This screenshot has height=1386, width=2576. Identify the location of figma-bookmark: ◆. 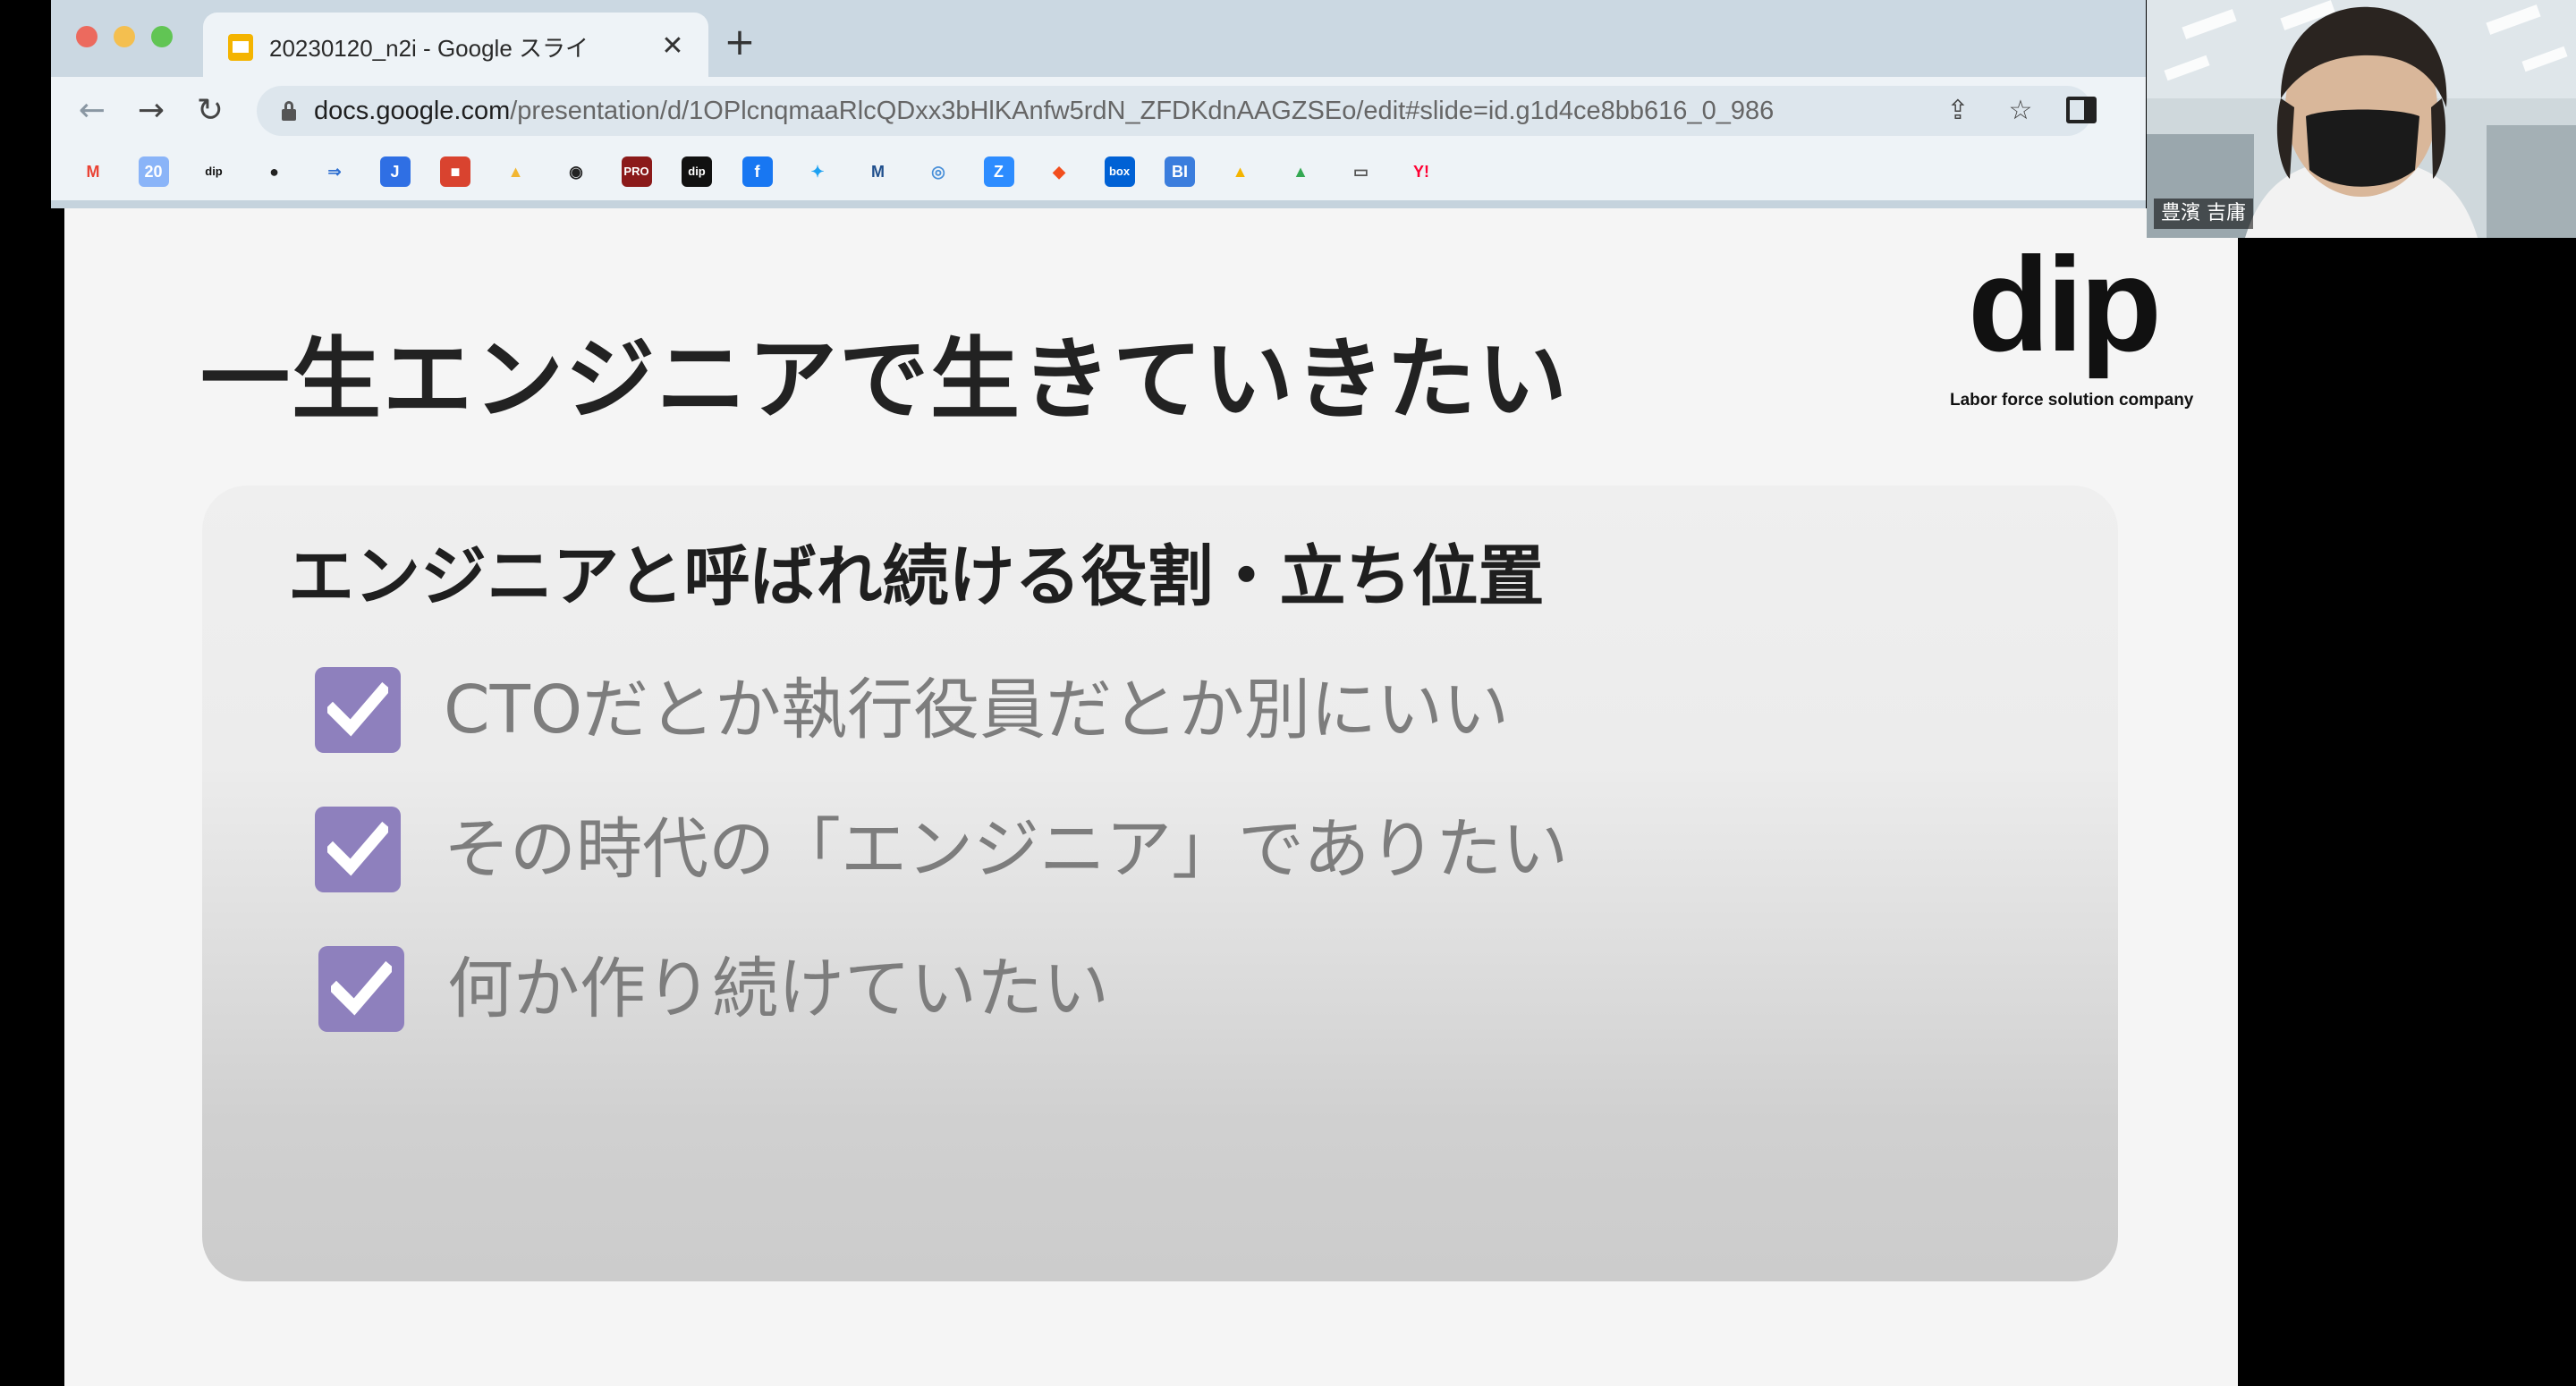
(1059, 171).